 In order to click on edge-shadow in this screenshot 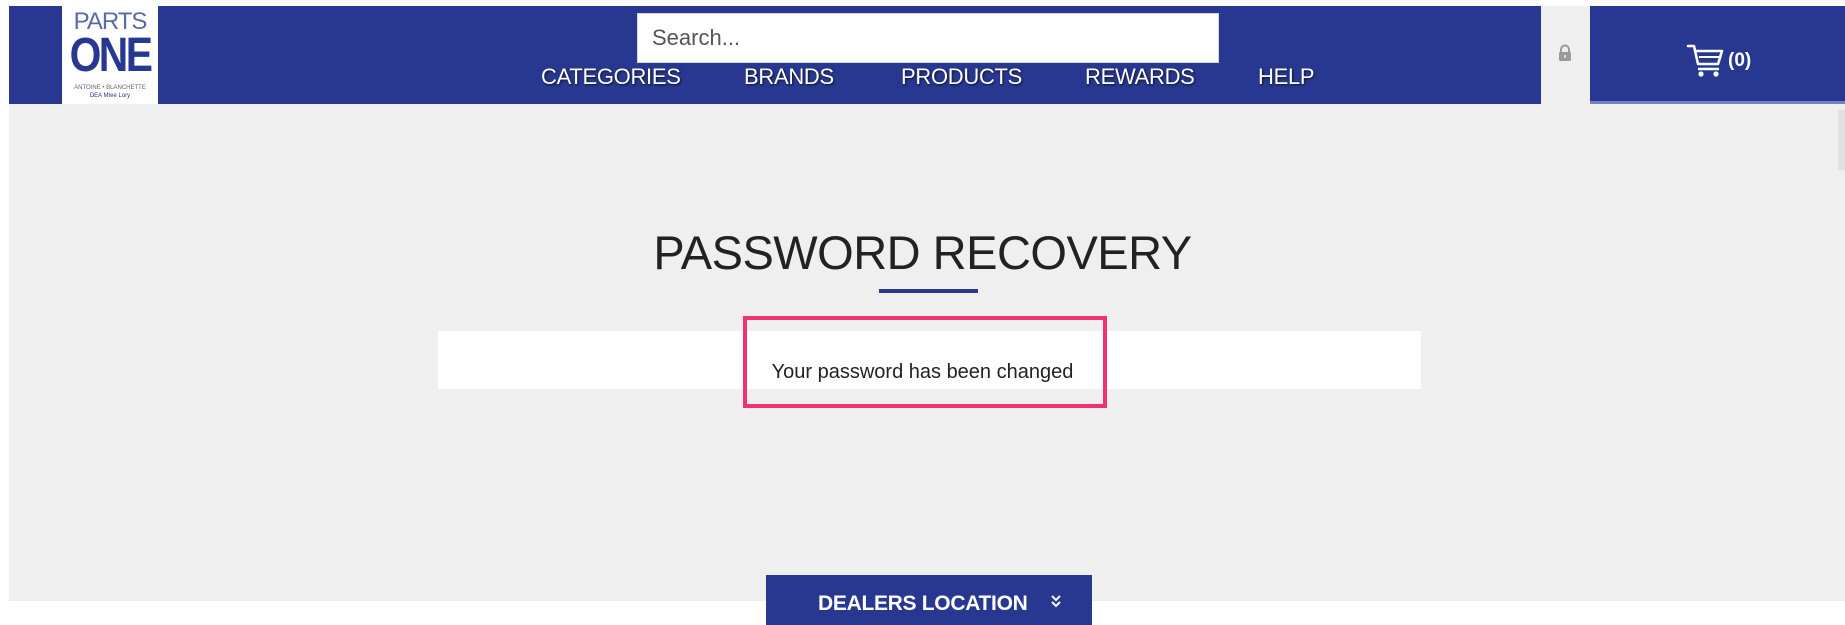, I will do `click(1841, 140)`.